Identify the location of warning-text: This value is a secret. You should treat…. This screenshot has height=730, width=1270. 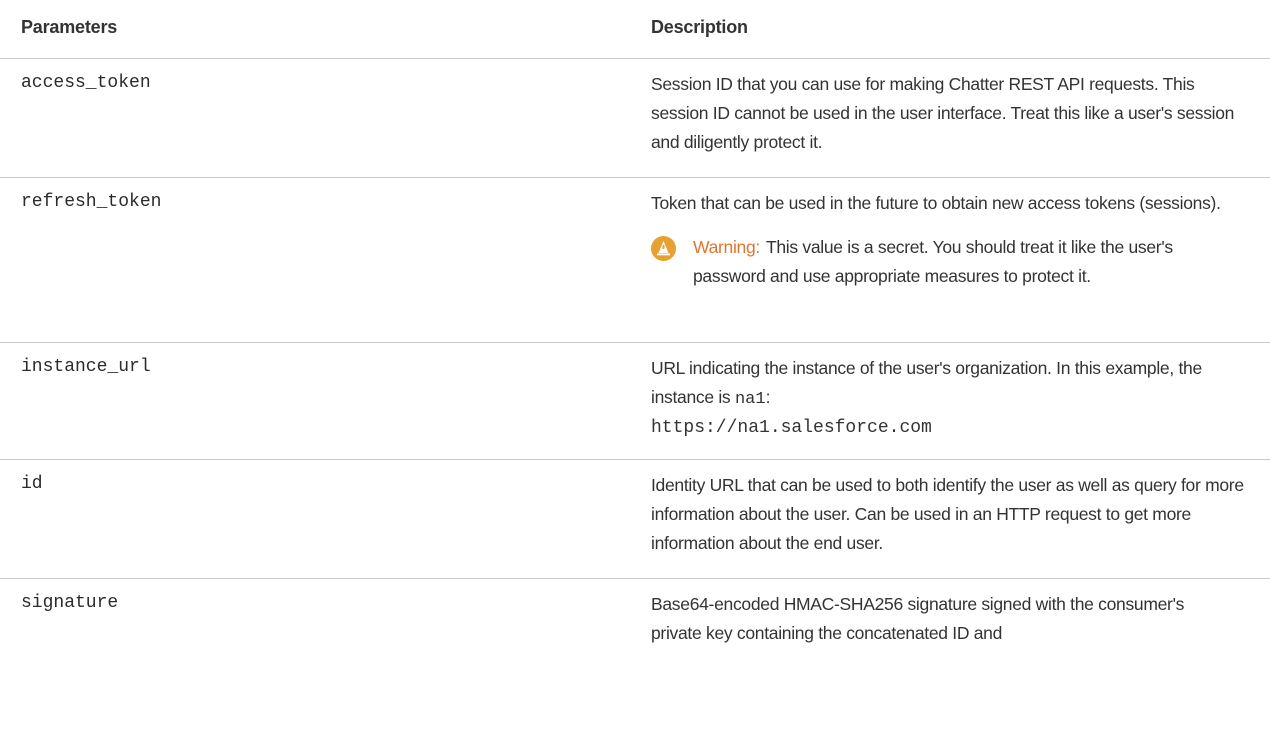
(933, 261).